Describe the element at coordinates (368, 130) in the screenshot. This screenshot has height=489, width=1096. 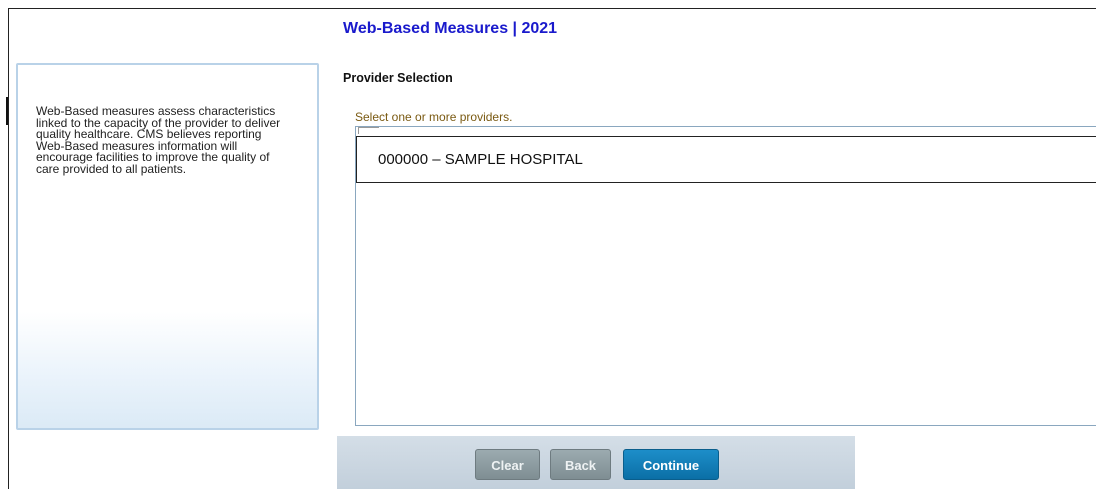
I see `list-checkbox-ghost` at that location.